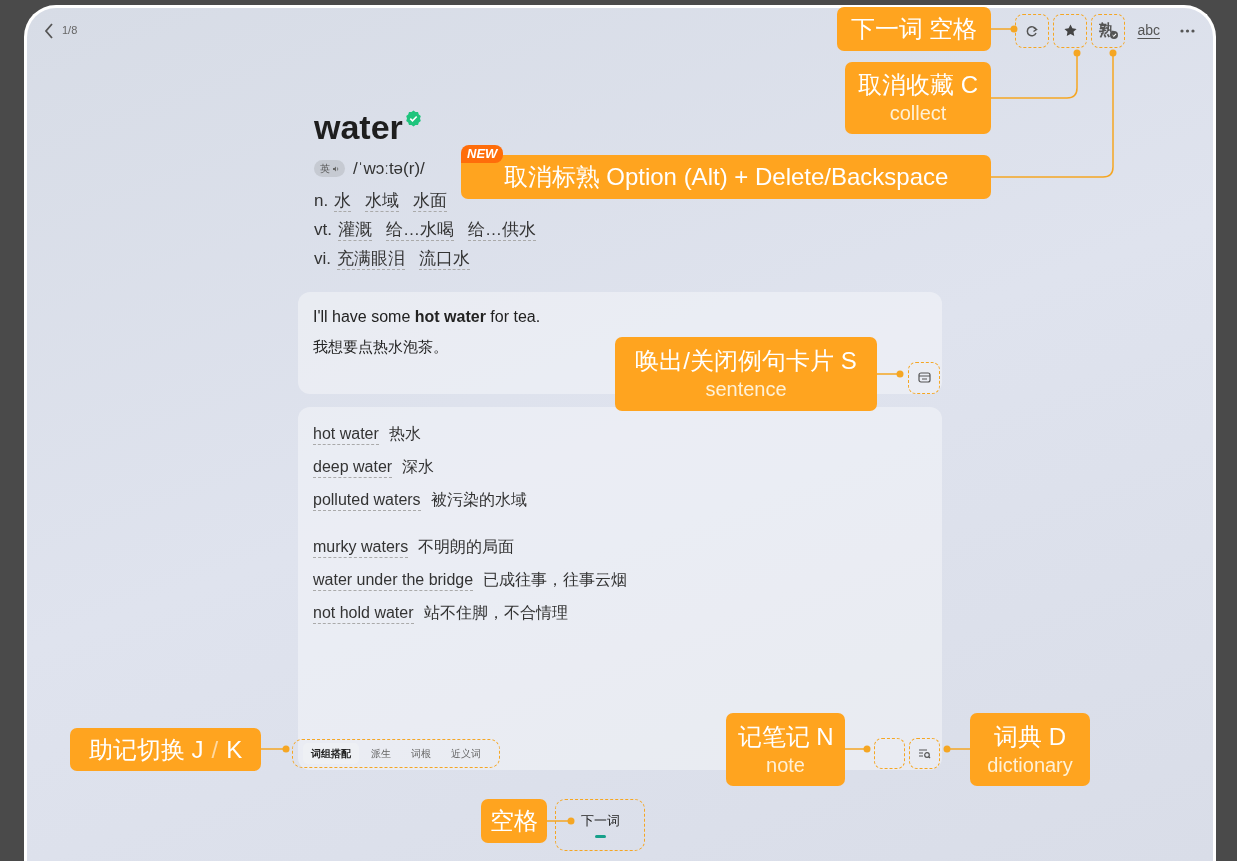 The height and width of the screenshot is (861, 1237). Describe the element at coordinates (478, 499) in the screenshot. I see `phrase-meaning: 被污染的水域` at that location.